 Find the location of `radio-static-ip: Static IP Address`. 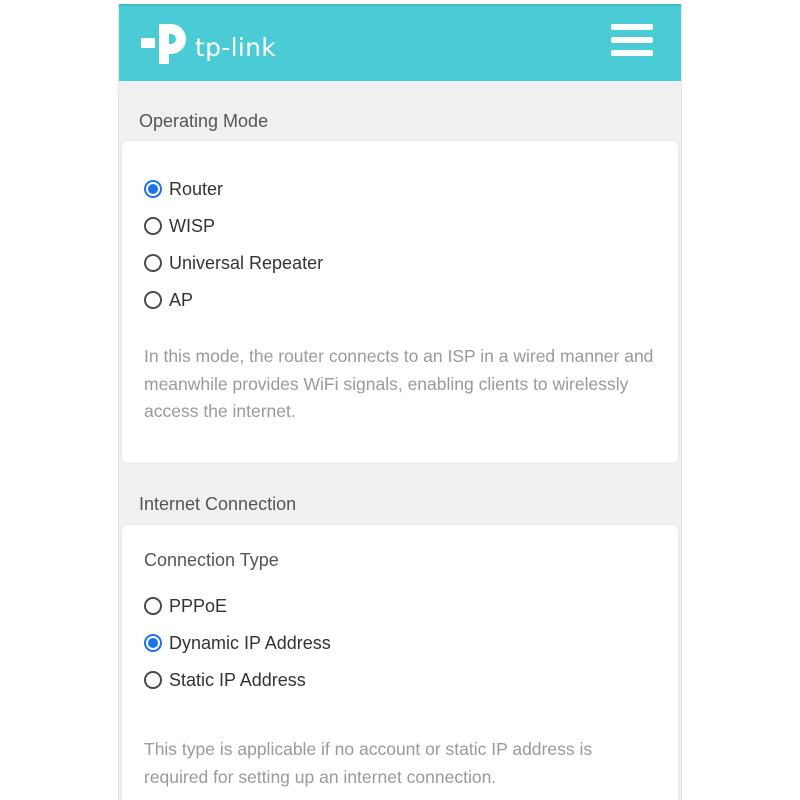

radio-static-ip: Static IP Address is located at coordinates (225, 680).